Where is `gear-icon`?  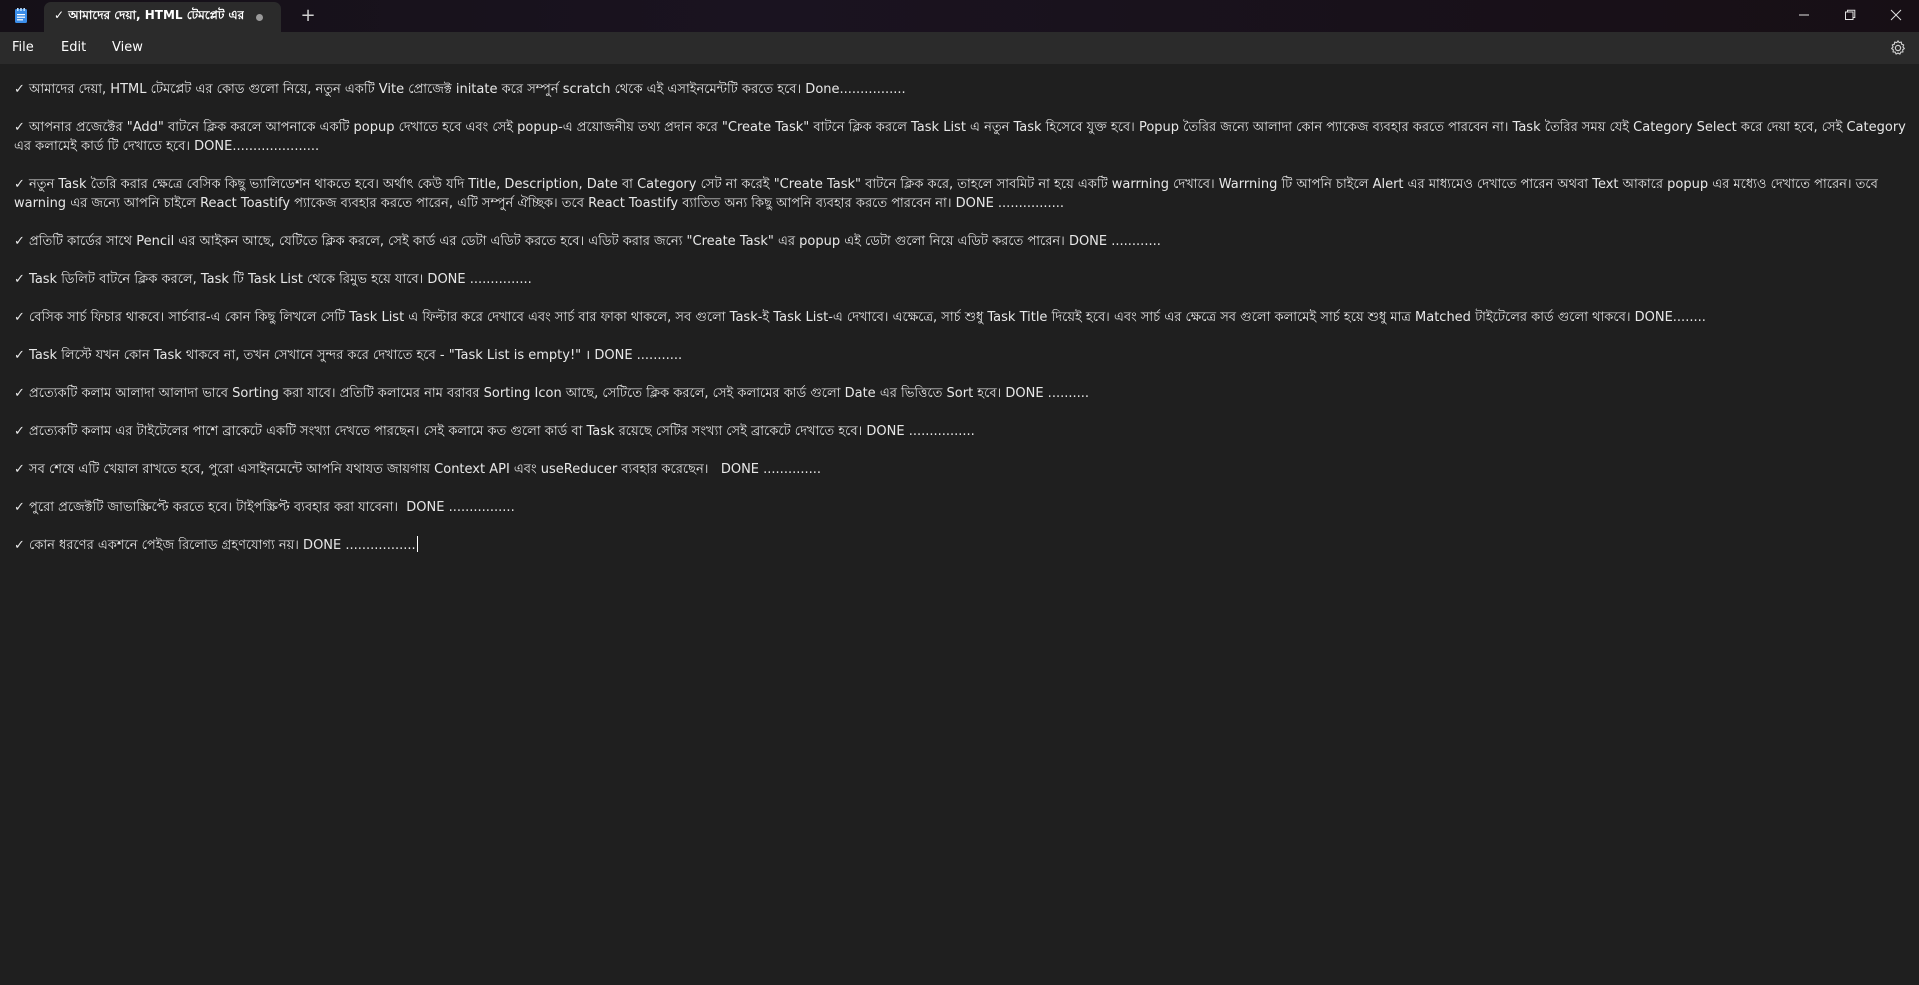
gear-icon is located at coordinates (1898, 48).